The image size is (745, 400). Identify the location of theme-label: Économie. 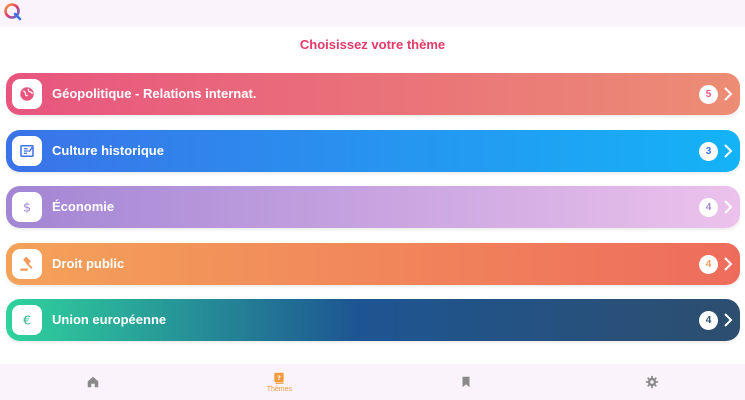
(83, 206).